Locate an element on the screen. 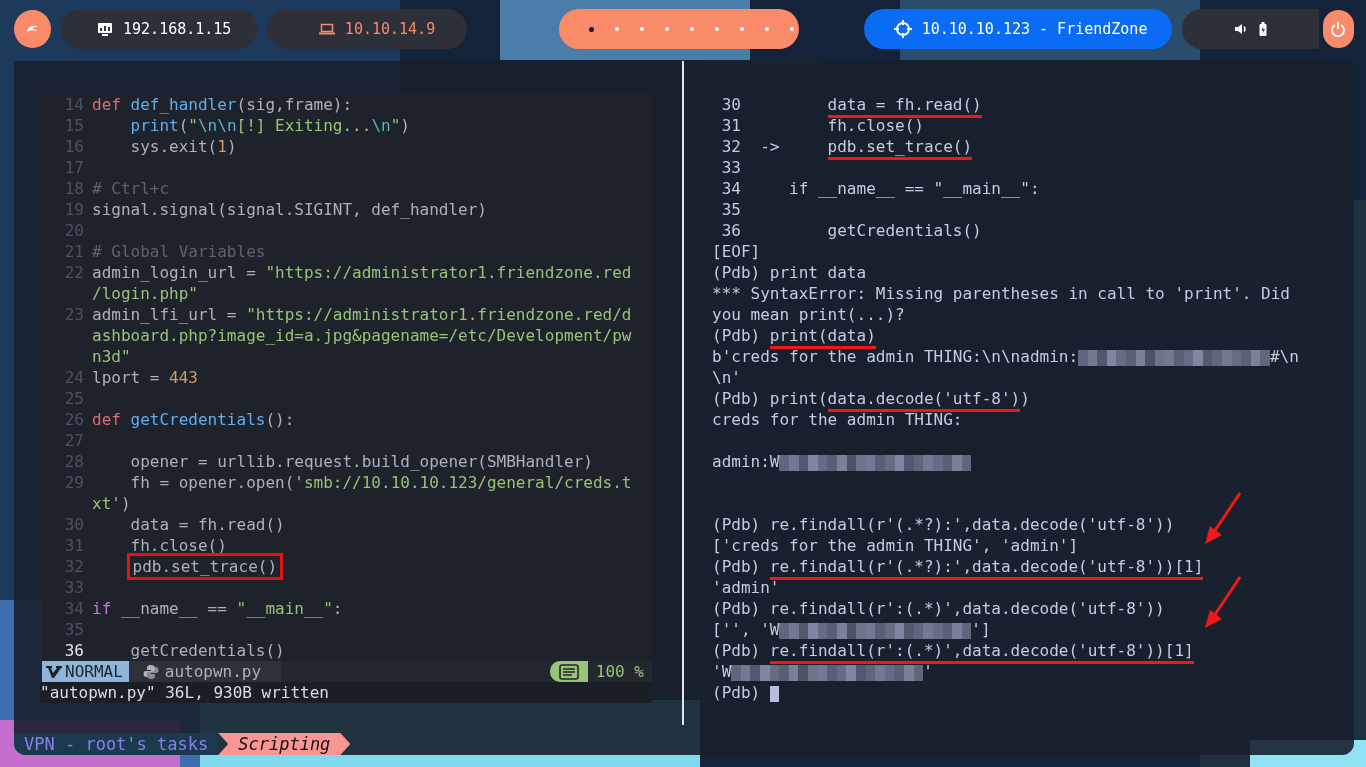 Image resolution: width=1366 pixels, height=767 pixels. console-line: 33 is located at coordinates (730, 167).